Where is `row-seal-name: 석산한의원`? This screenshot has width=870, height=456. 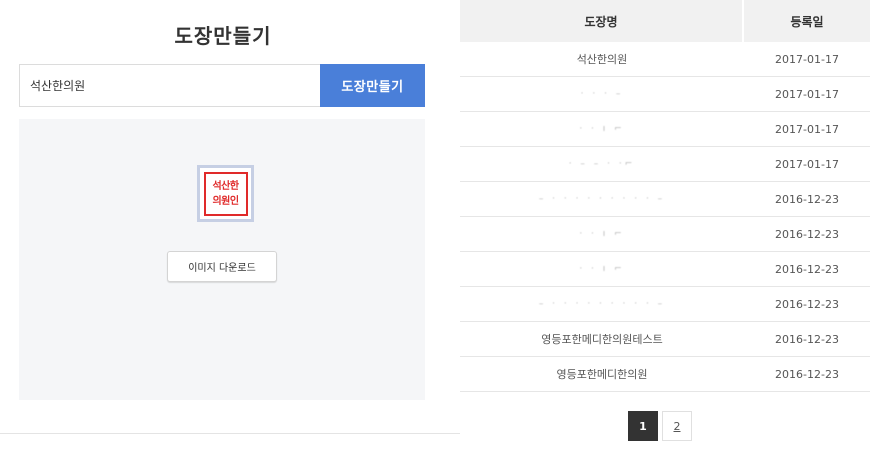 row-seal-name: 석산한의원 is located at coordinates (602, 59).